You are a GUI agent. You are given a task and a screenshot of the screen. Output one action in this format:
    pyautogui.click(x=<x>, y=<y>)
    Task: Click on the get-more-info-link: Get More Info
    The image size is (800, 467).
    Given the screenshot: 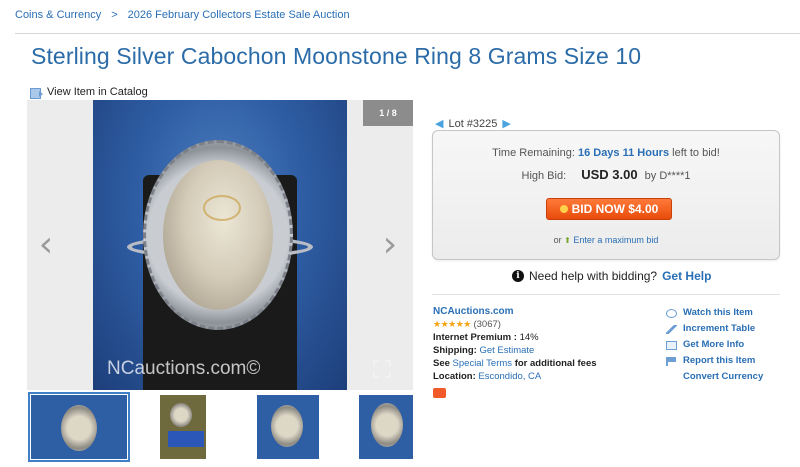 What is the action you would take?
    pyautogui.click(x=714, y=345)
    